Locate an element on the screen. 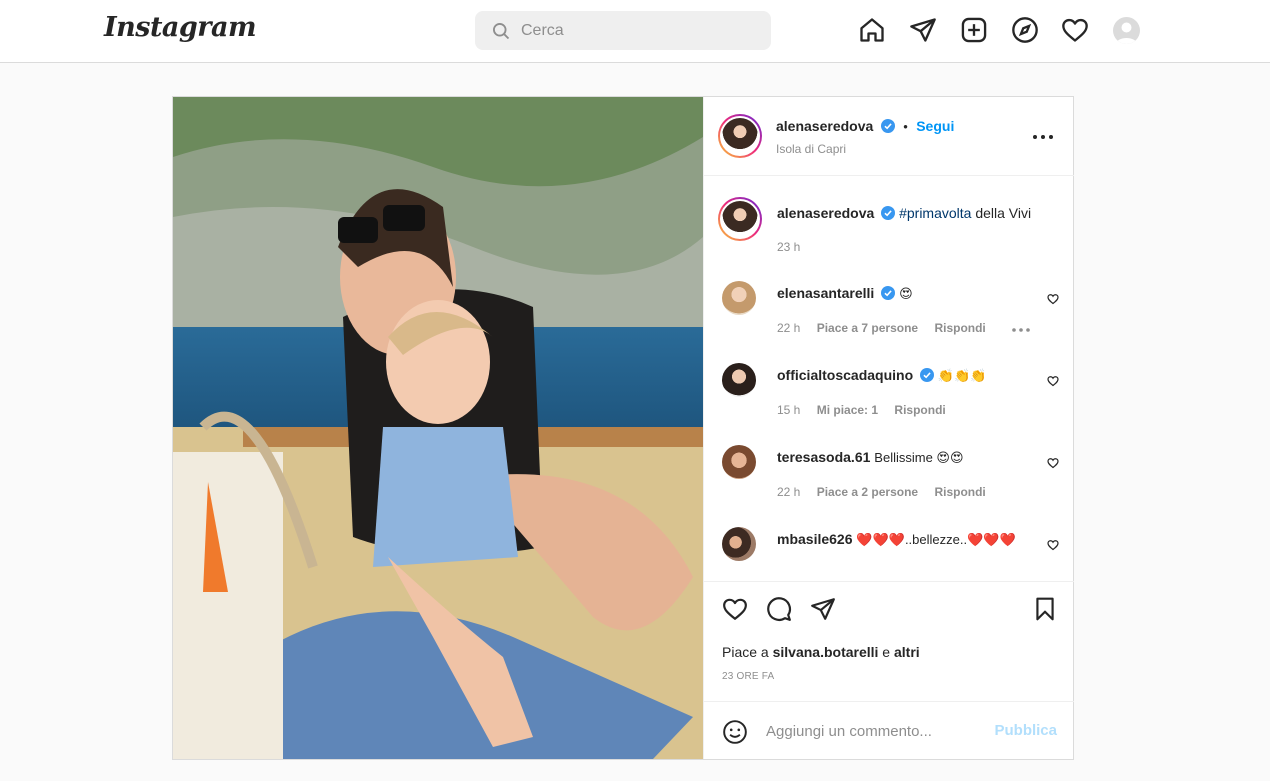 This screenshot has width=1270, height=781. caption-text: alenaseredova #primavolta della Vivi is located at coordinates (909, 213).